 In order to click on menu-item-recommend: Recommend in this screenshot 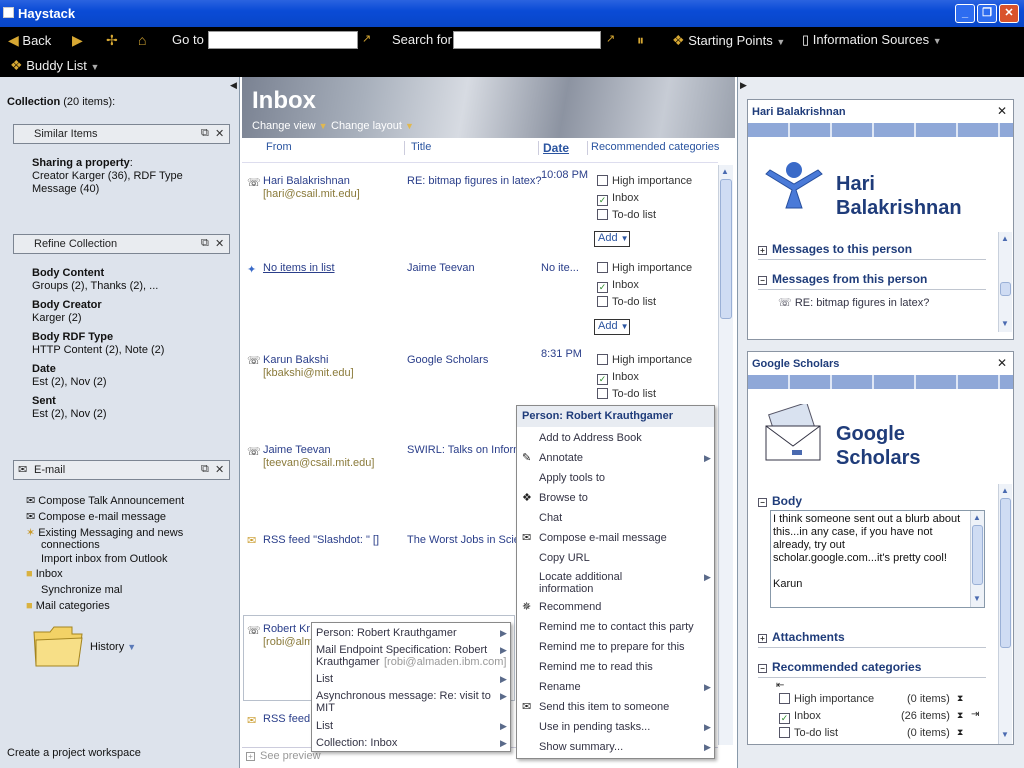, I will do `click(570, 607)`.